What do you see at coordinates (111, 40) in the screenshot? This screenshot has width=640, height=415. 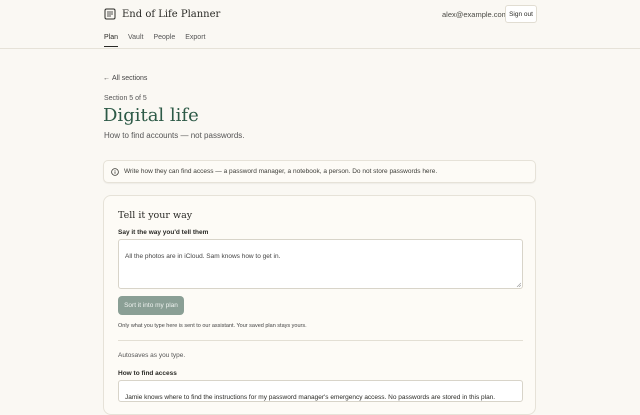 I see `tab-plan: Plan` at bounding box center [111, 40].